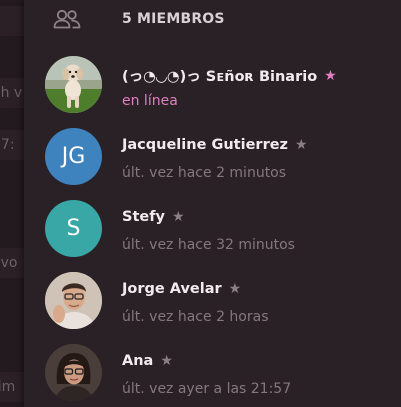  What do you see at coordinates (12, 145) in the screenshot?
I see `backdrop-timestamp: 17:` at bounding box center [12, 145].